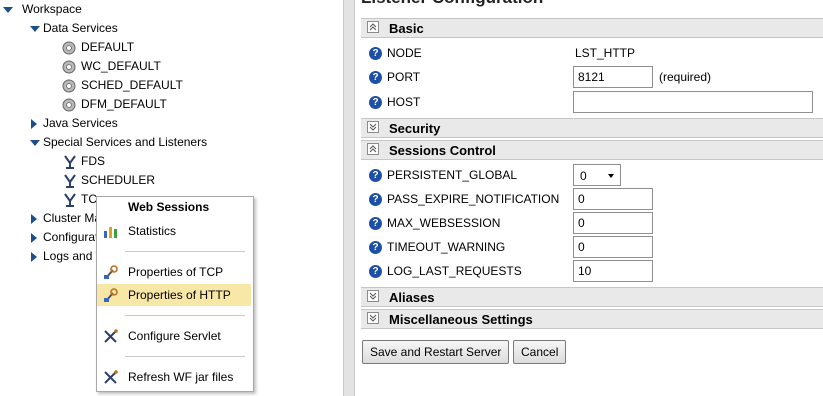 This screenshot has height=396, width=823. I want to click on dropdown-arrow-icon, so click(611, 176).